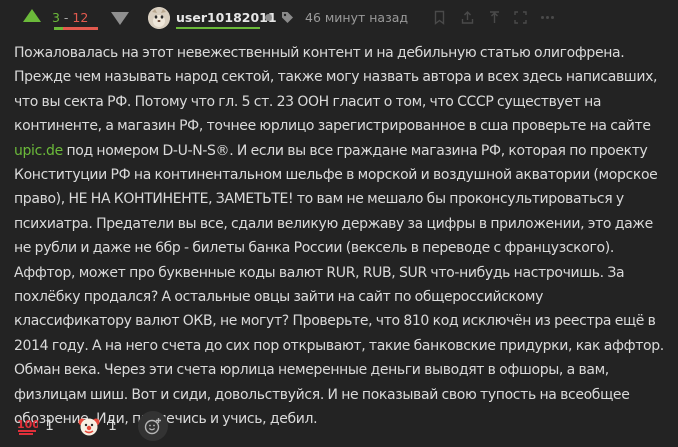 The width and height of the screenshot is (678, 447). I want to click on reaction-clown-face: 1, so click(100, 426).